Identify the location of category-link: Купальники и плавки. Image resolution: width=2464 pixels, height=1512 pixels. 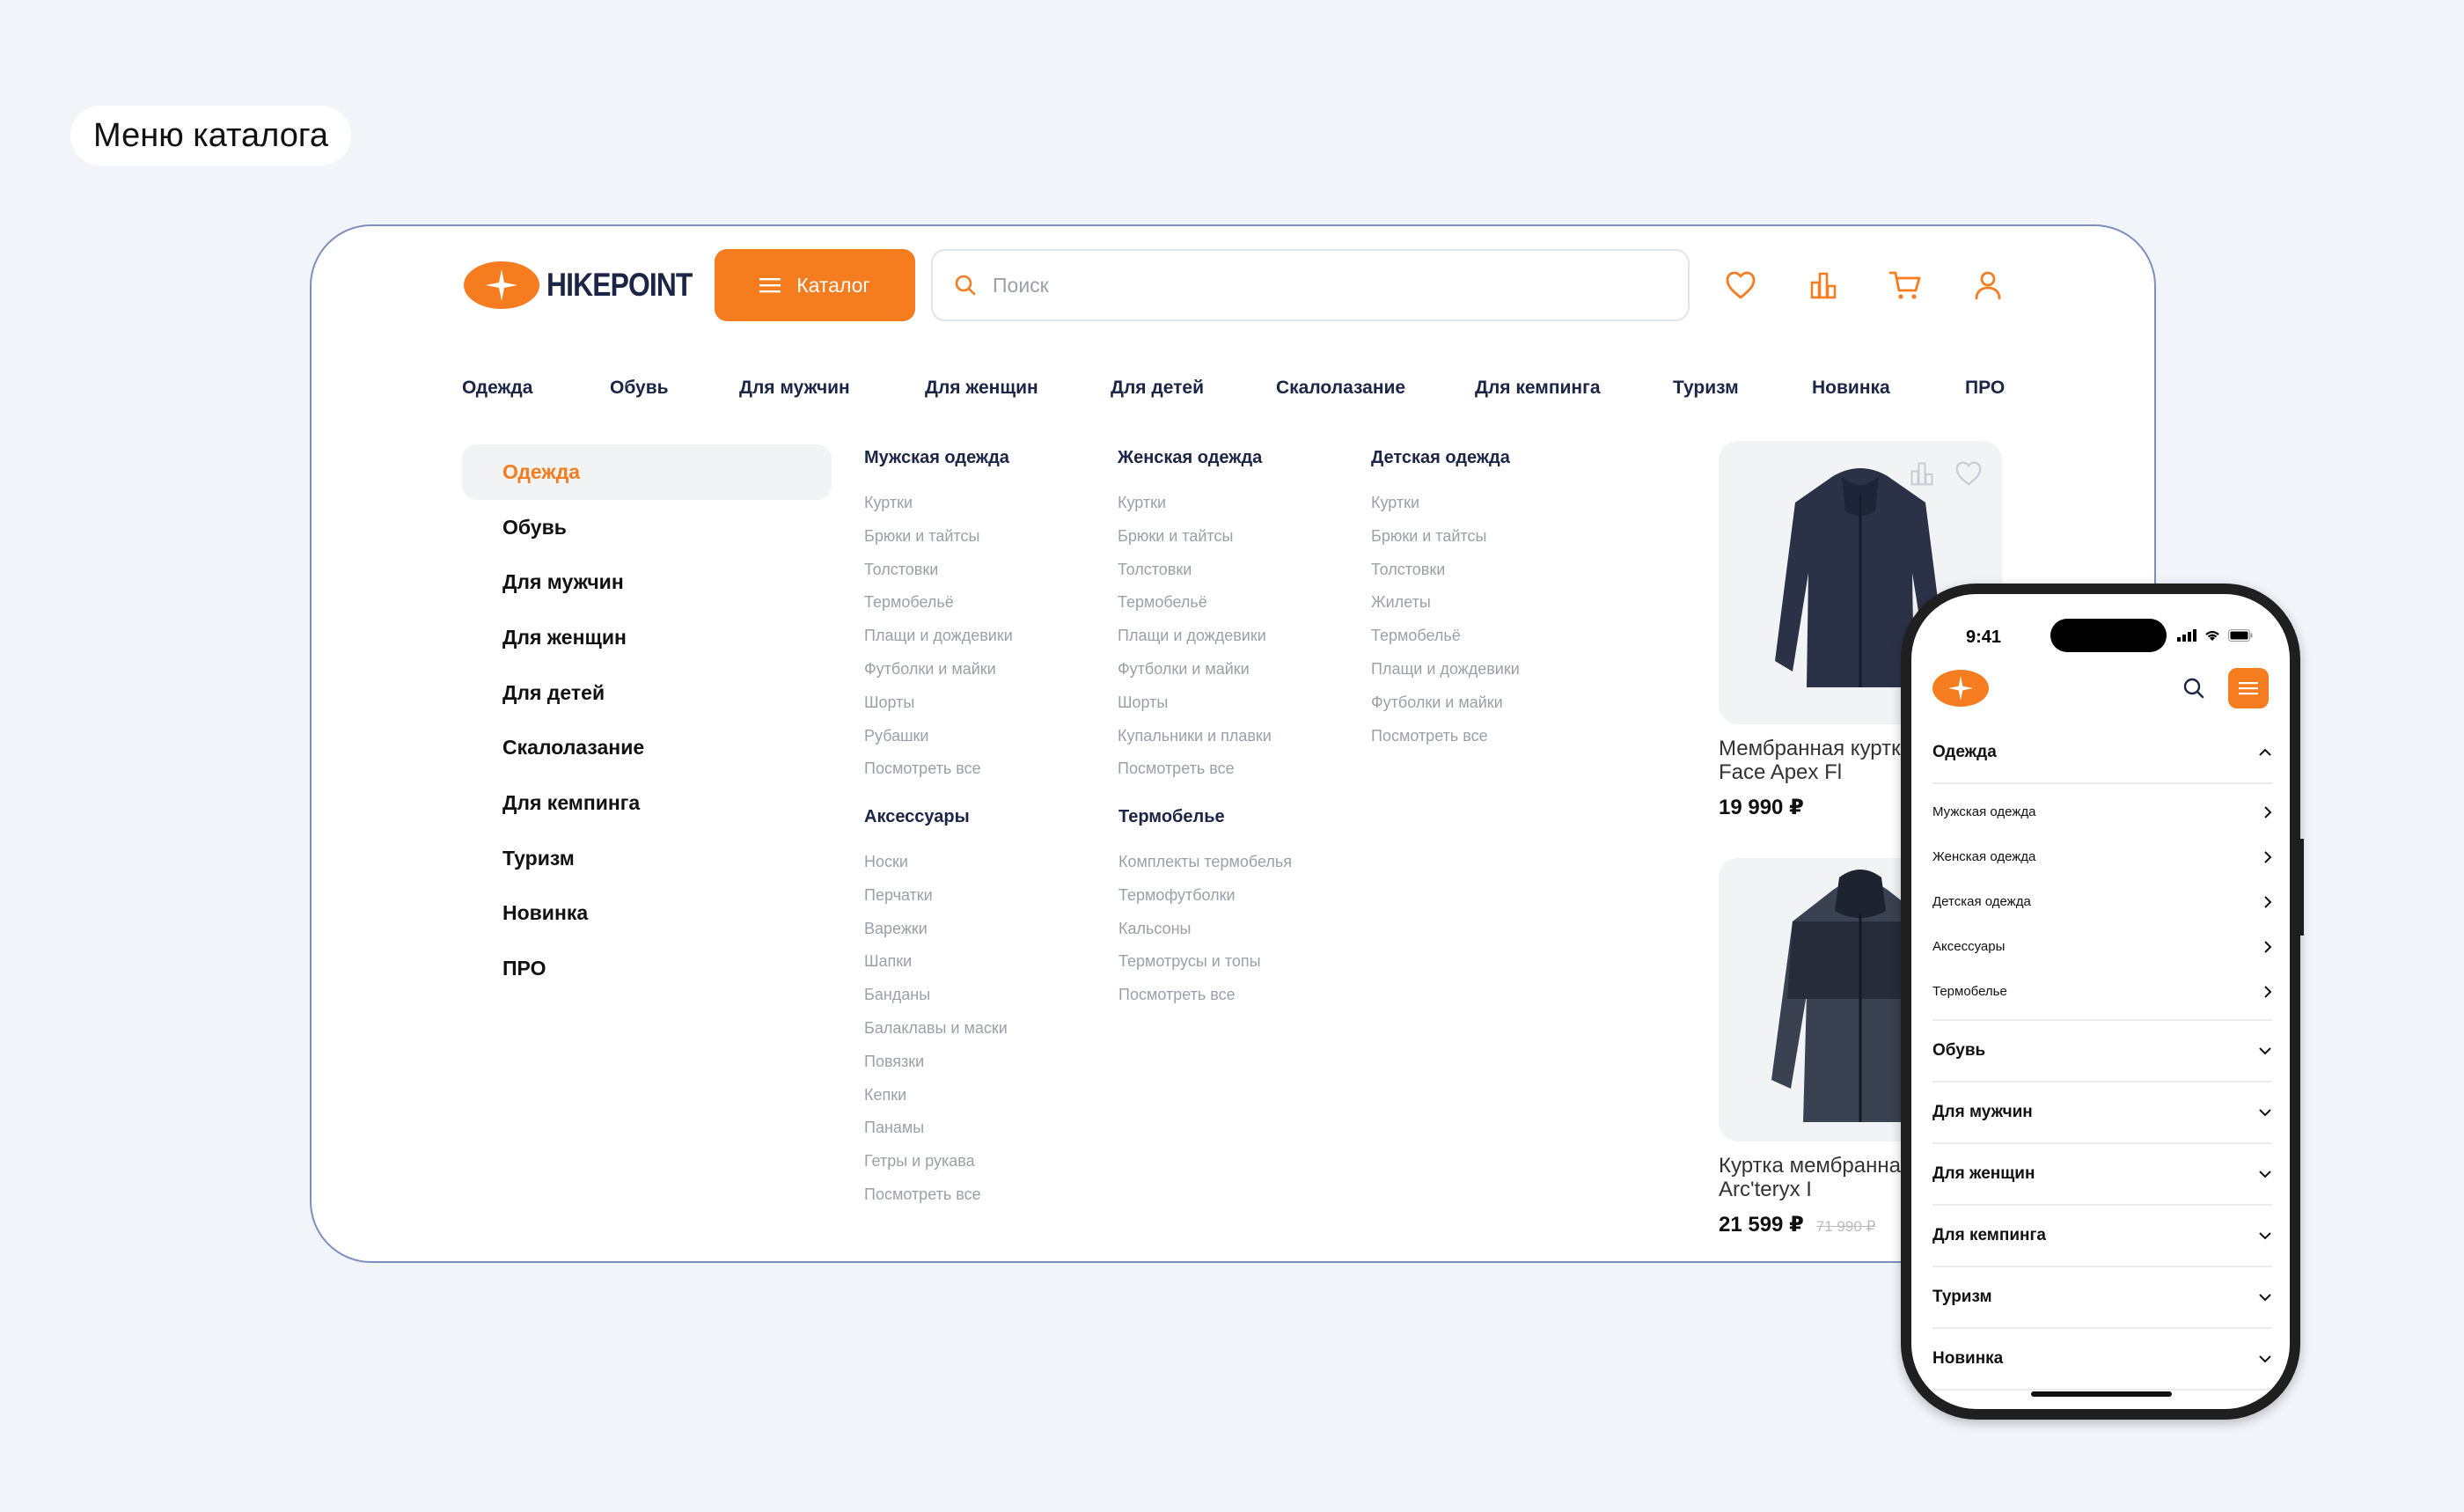
(1241, 736).